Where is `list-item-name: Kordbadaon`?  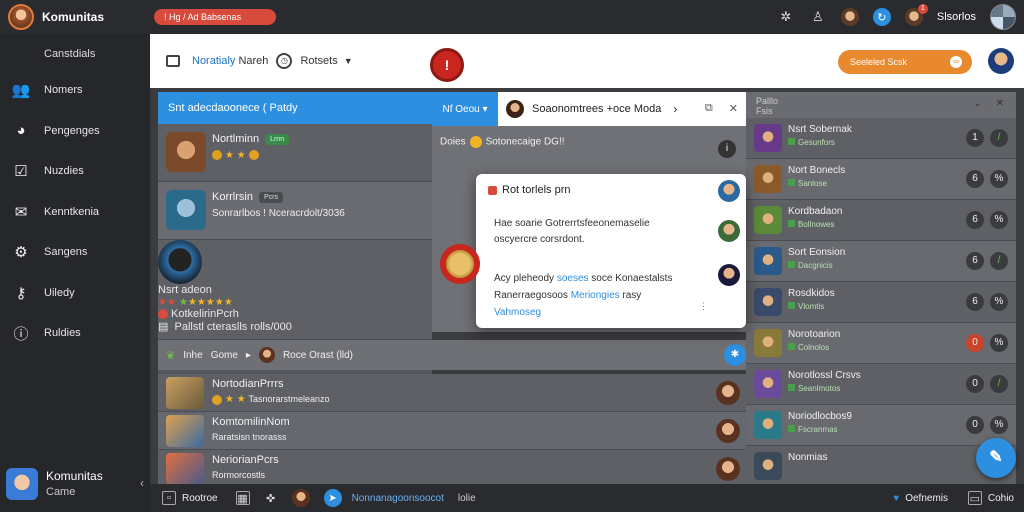 list-item-name: Kordbadaon is located at coordinates (815, 211).